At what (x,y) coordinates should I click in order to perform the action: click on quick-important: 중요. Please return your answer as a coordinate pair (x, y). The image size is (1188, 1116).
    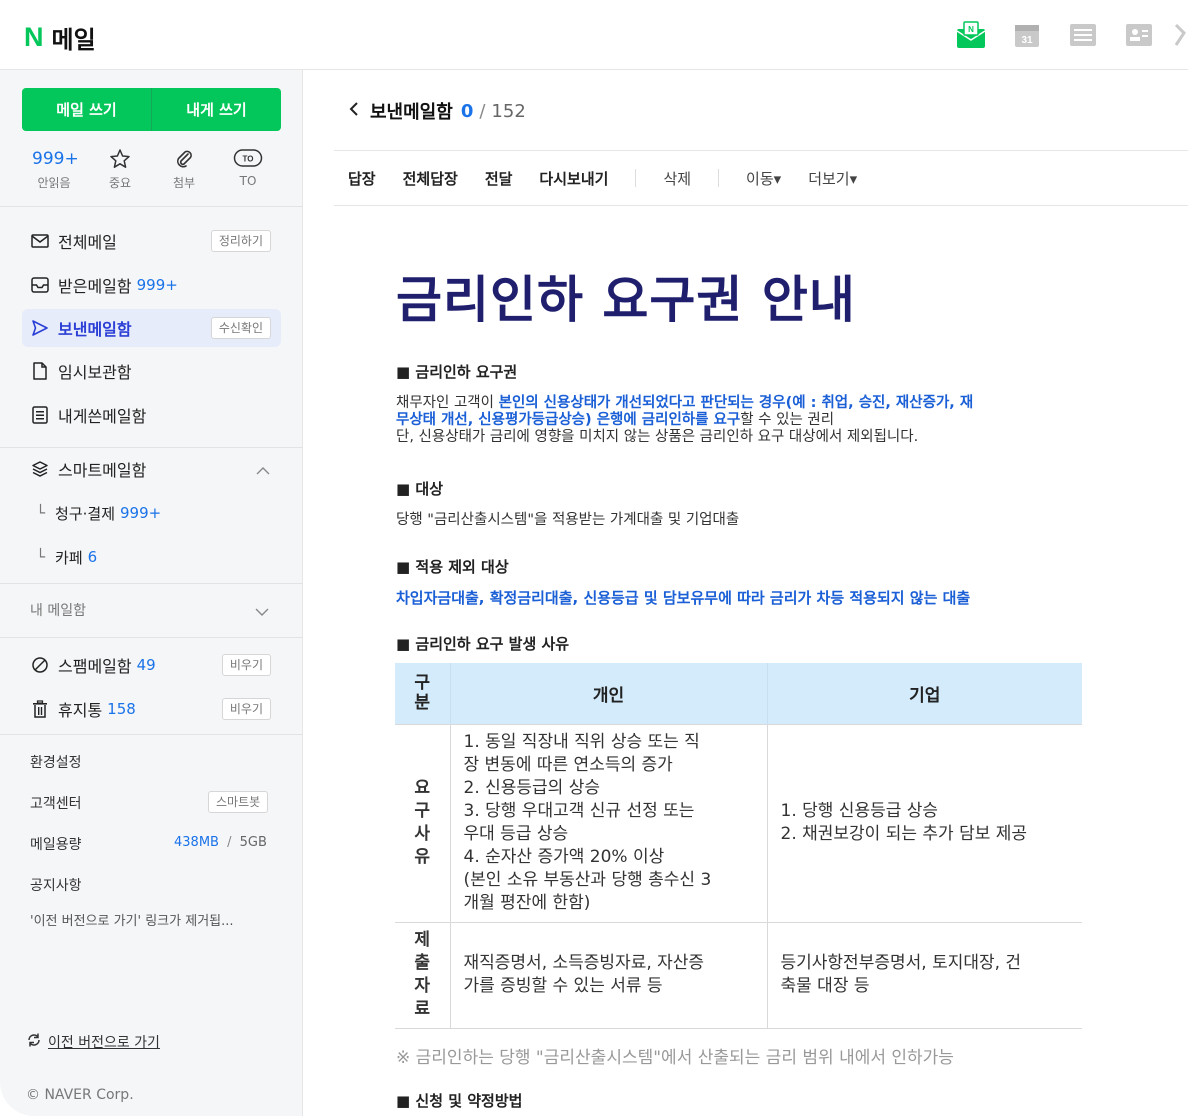
    Looking at the image, I should click on (120, 169).